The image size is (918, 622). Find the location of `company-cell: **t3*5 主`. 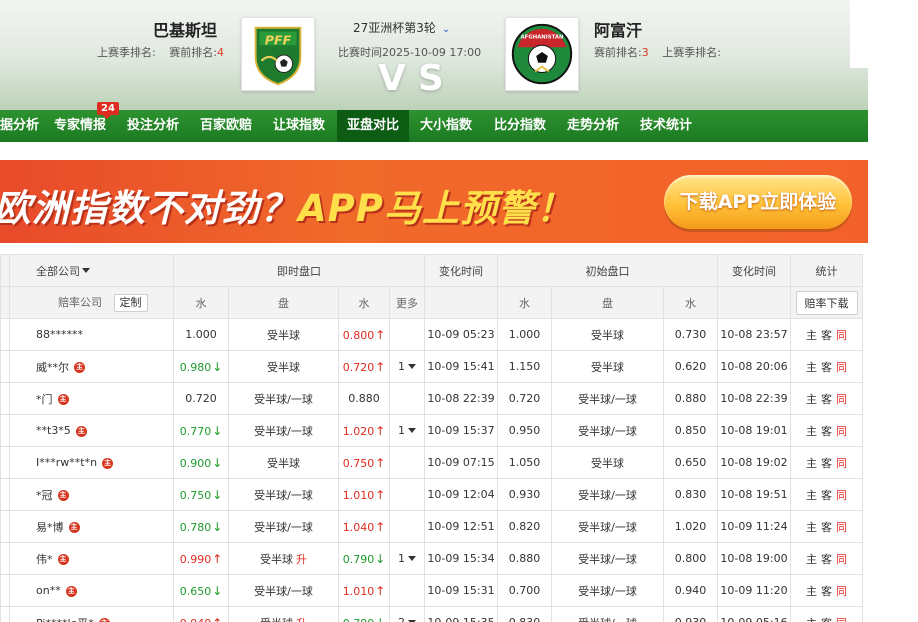

company-cell: **t3*5 主 is located at coordinates (91, 430).